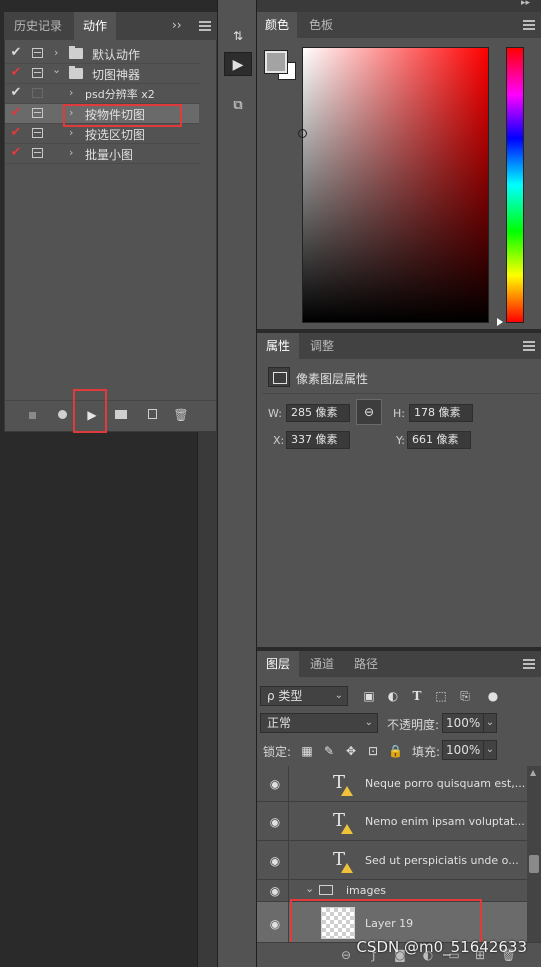 Image resolution: width=541 pixels, height=967 pixels. I want to click on link-dimensions-icon: ⊖, so click(369, 412).